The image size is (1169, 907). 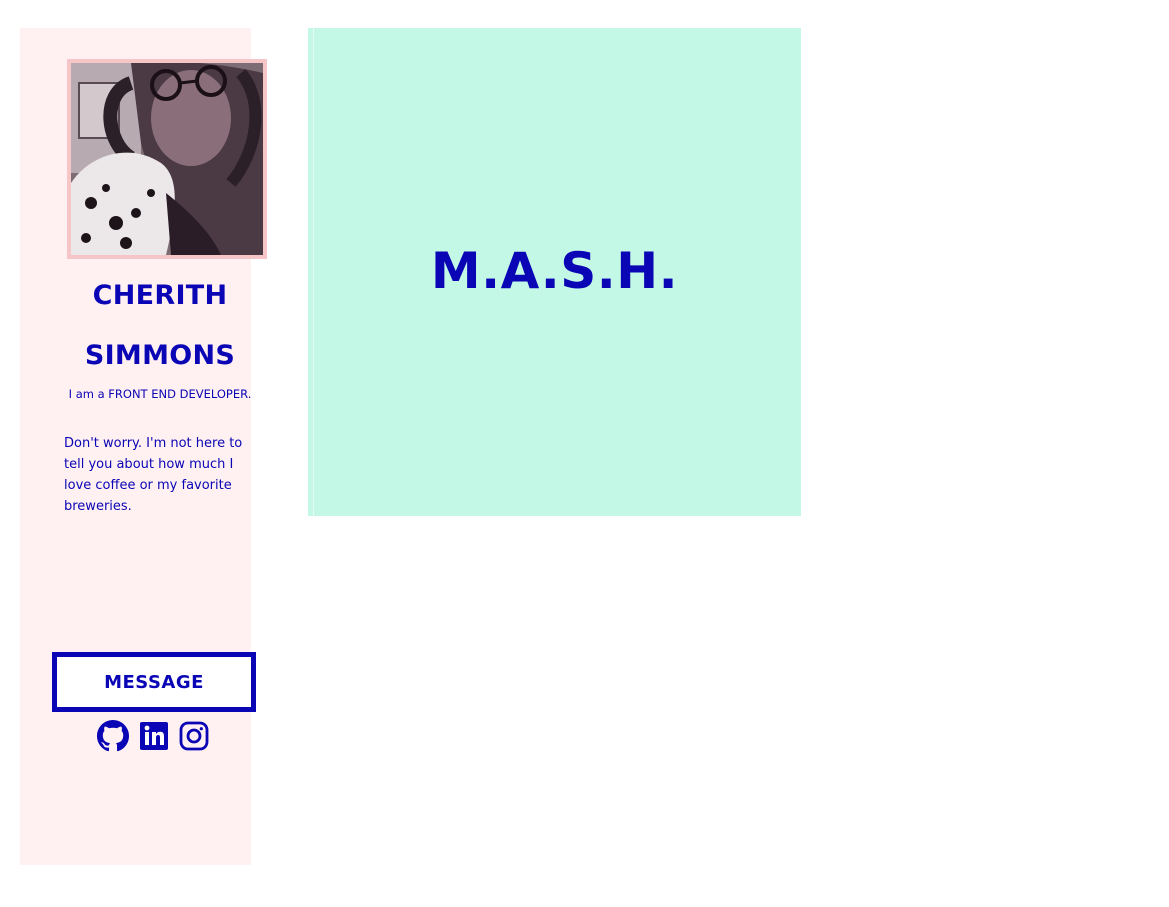 I want to click on github-icon, so click(x=113, y=736).